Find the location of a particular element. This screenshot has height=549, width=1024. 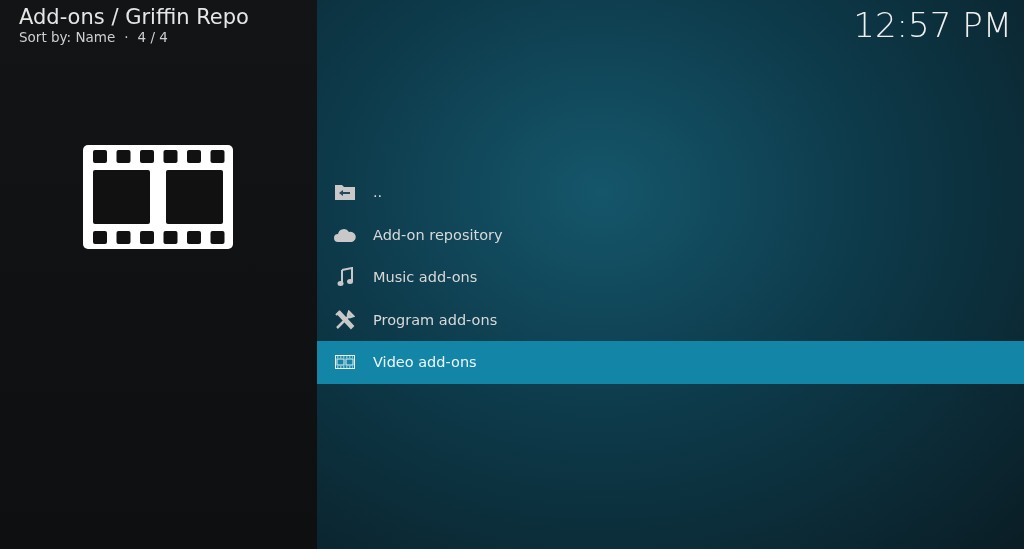

item-count: 4 / 4 is located at coordinates (152, 37).